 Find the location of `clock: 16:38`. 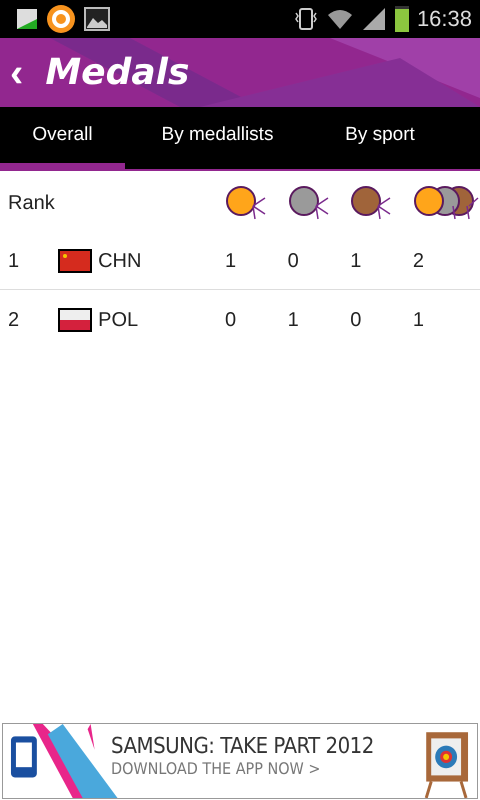

clock: 16:38 is located at coordinates (444, 19).